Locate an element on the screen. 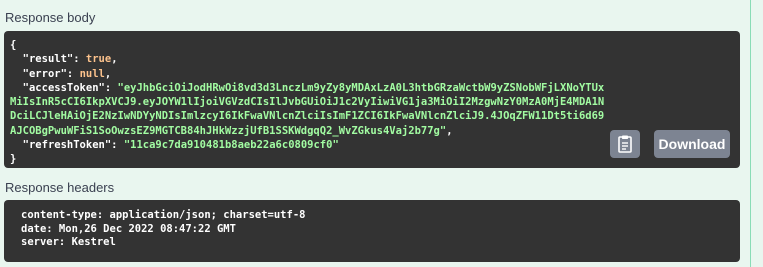 Image resolution: width=763 pixels, height=267 pixels. json-key-error: "error" is located at coordinates (44, 73).